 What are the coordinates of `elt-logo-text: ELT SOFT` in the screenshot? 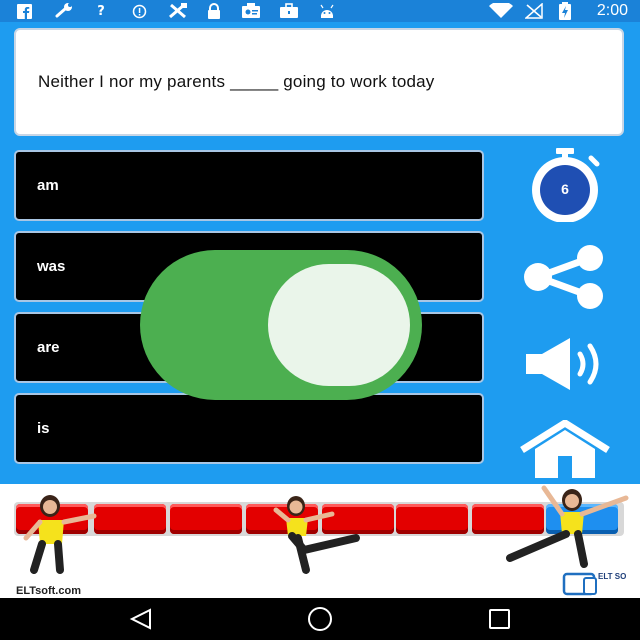 It's located at (612, 576).